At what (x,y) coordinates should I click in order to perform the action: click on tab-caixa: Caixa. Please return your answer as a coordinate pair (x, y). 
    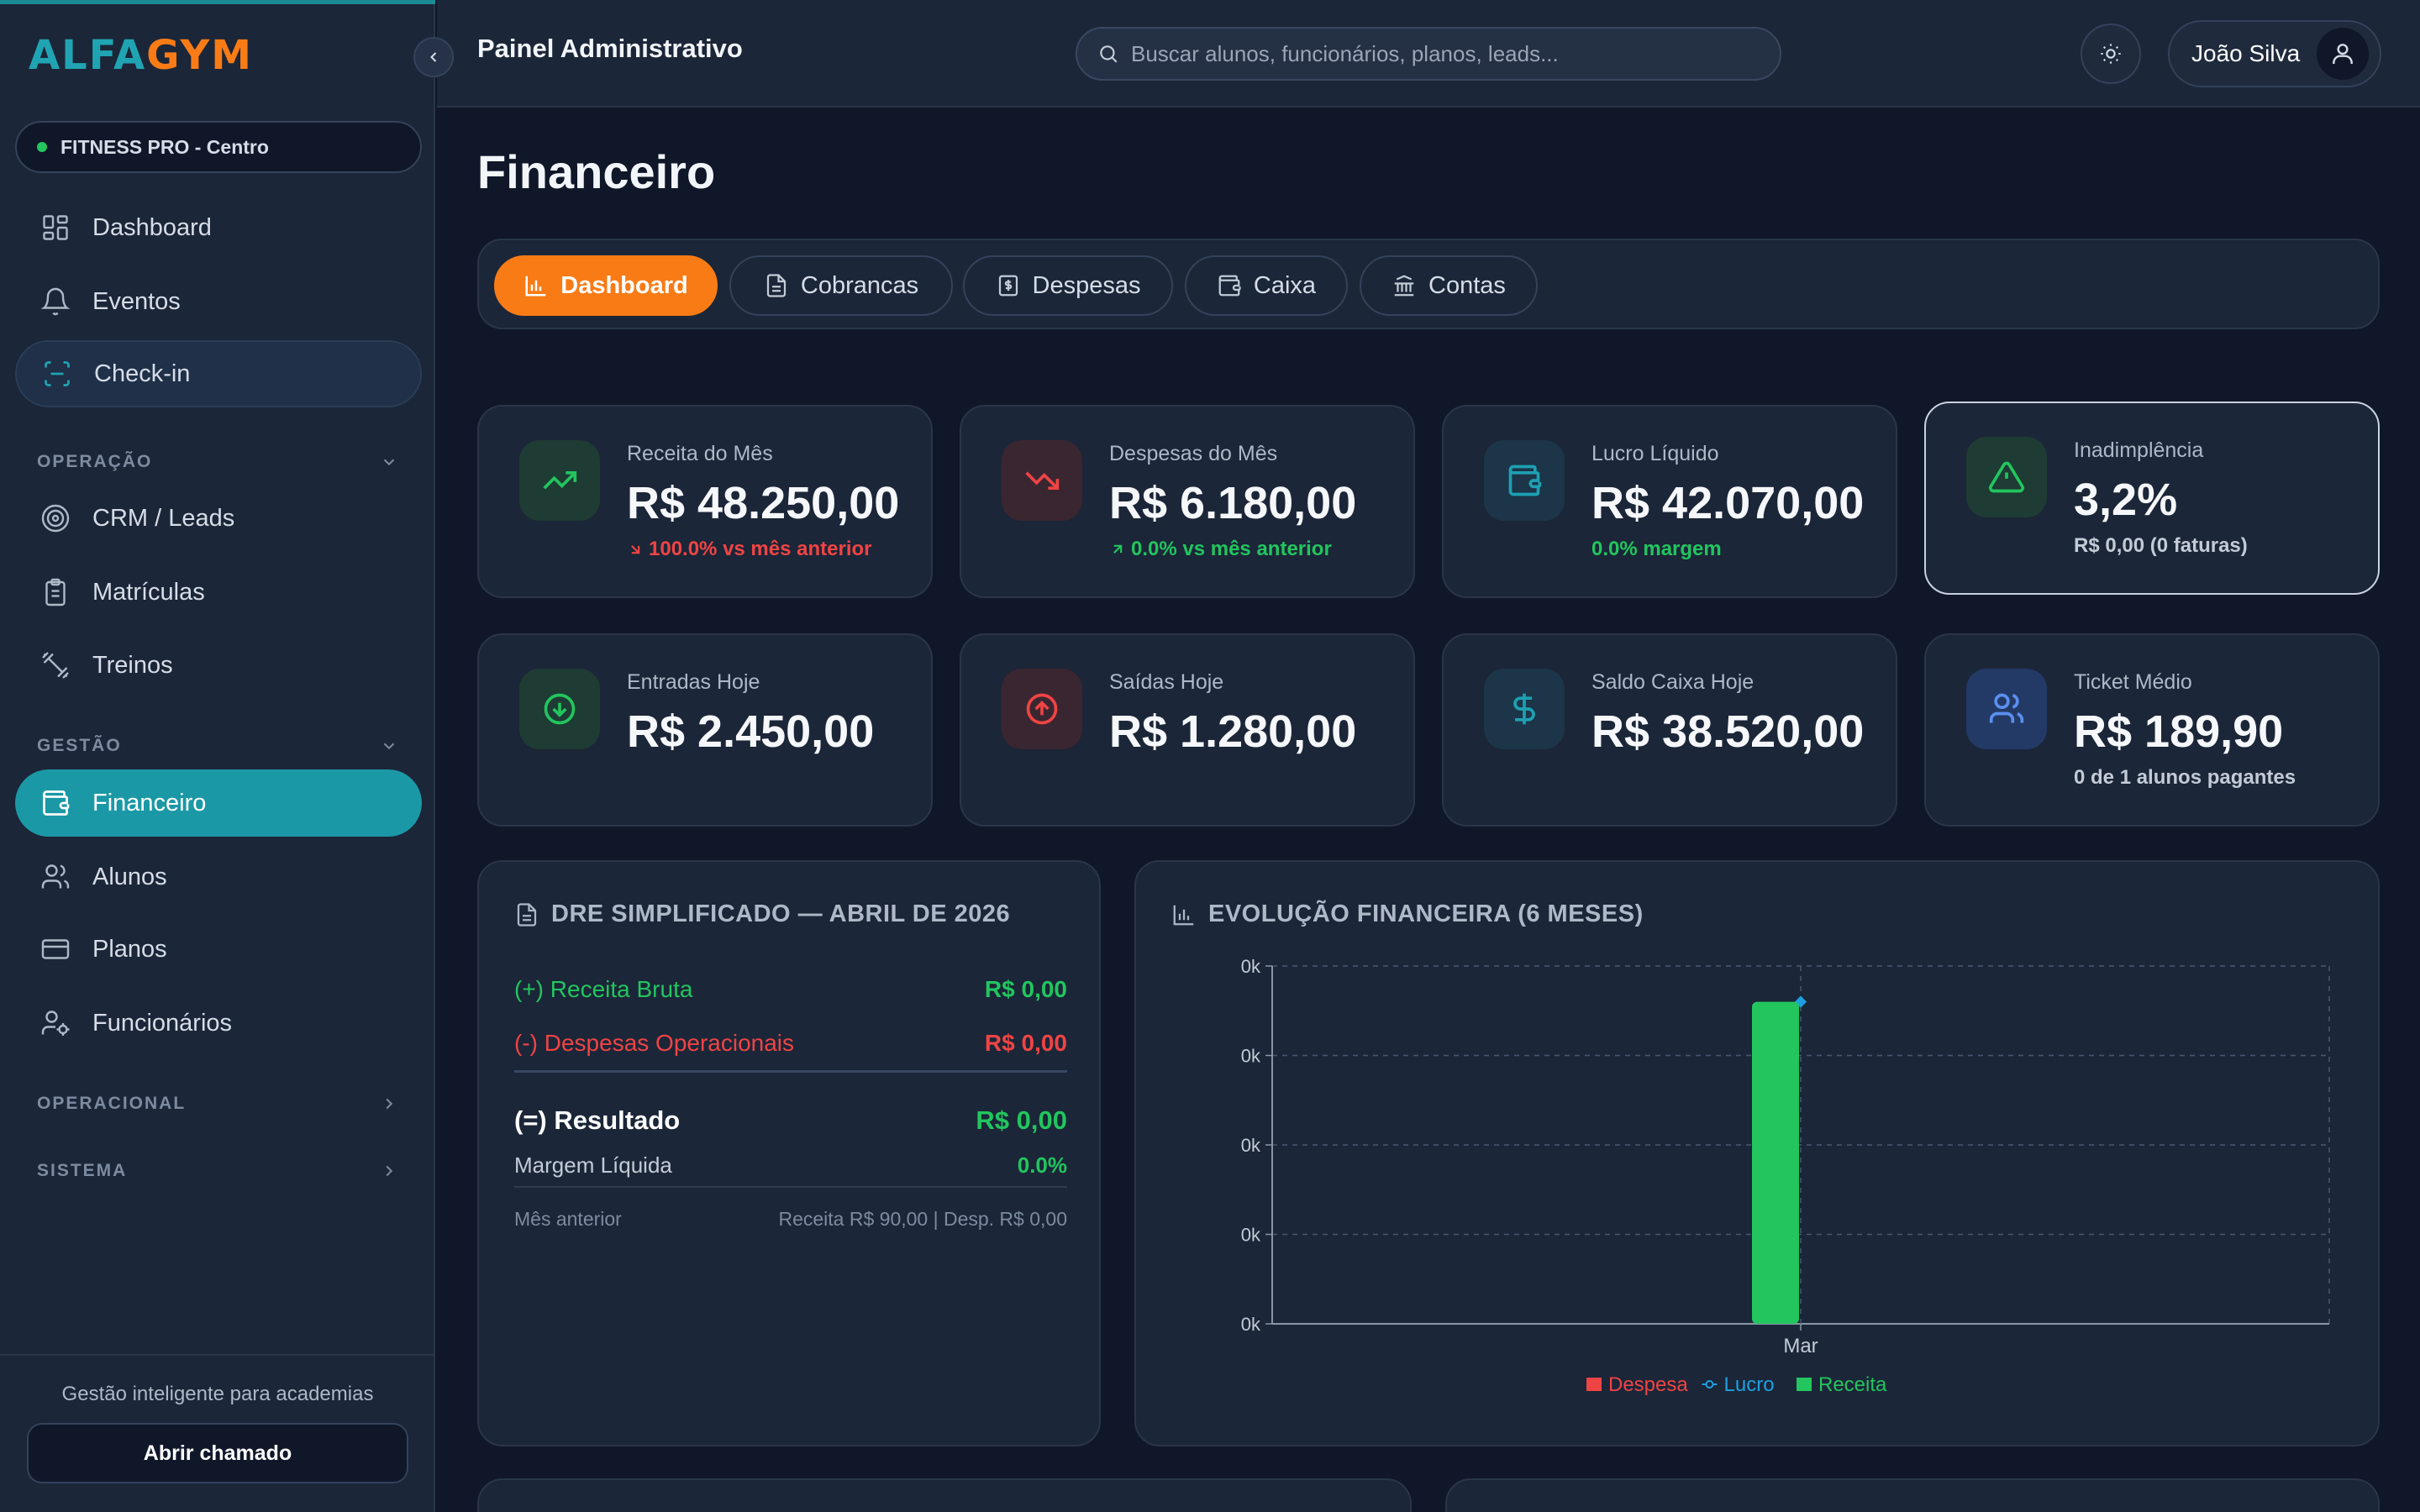
    Looking at the image, I should click on (1266, 285).